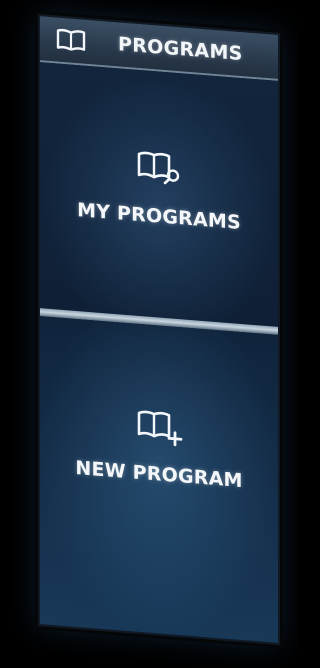  What do you see at coordinates (160, 428) in the screenshot?
I see `book-add-icon` at bounding box center [160, 428].